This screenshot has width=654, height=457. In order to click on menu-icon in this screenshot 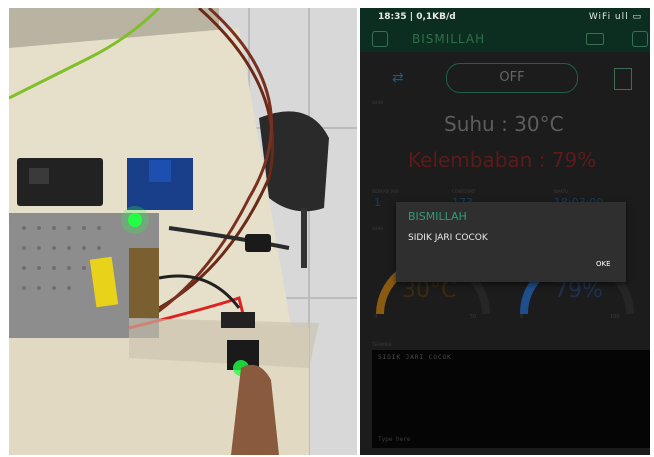, I will do `click(380, 39)`.